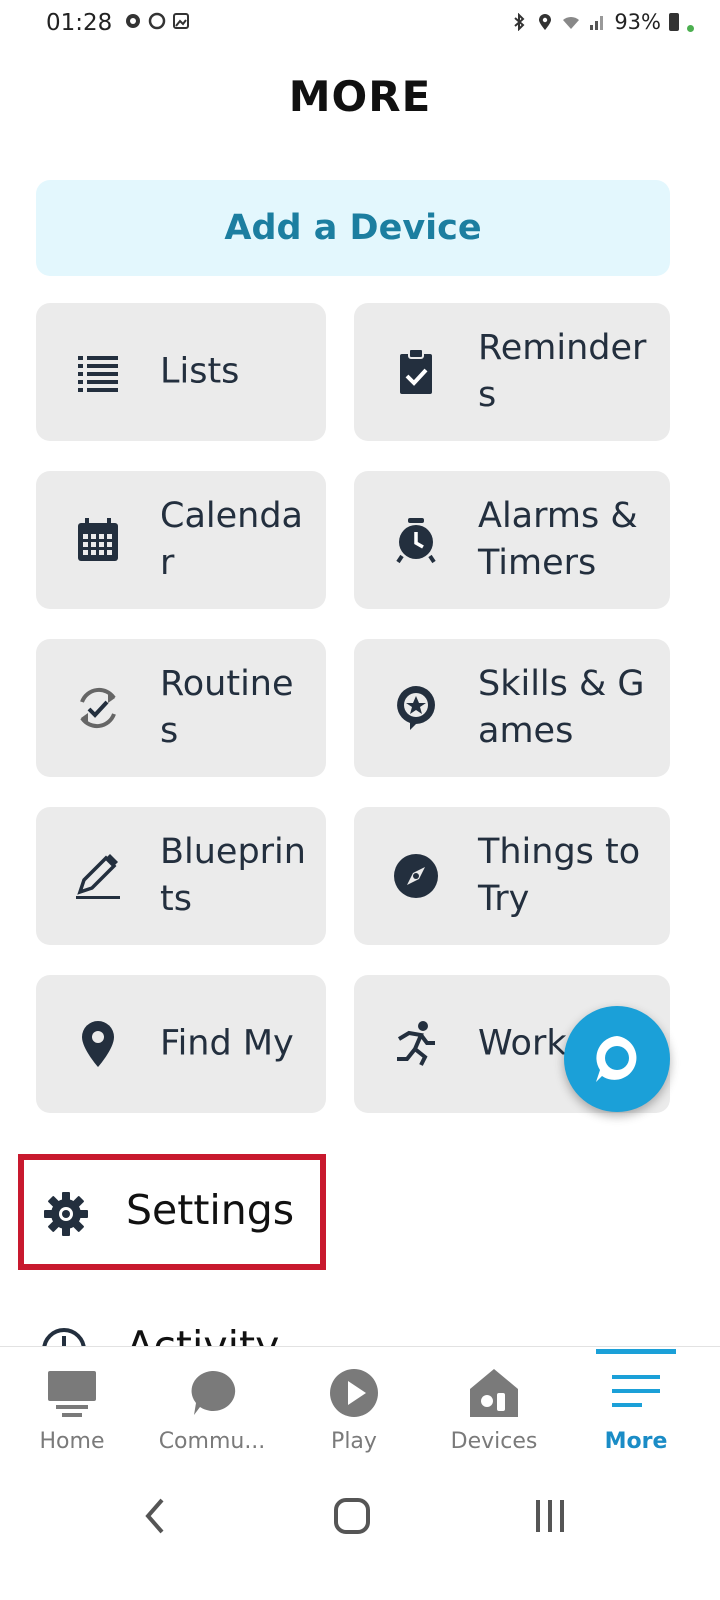 This screenshot has width=720, height=1600. I want to click on tile-calendar: Calendar, so click(181, 540).